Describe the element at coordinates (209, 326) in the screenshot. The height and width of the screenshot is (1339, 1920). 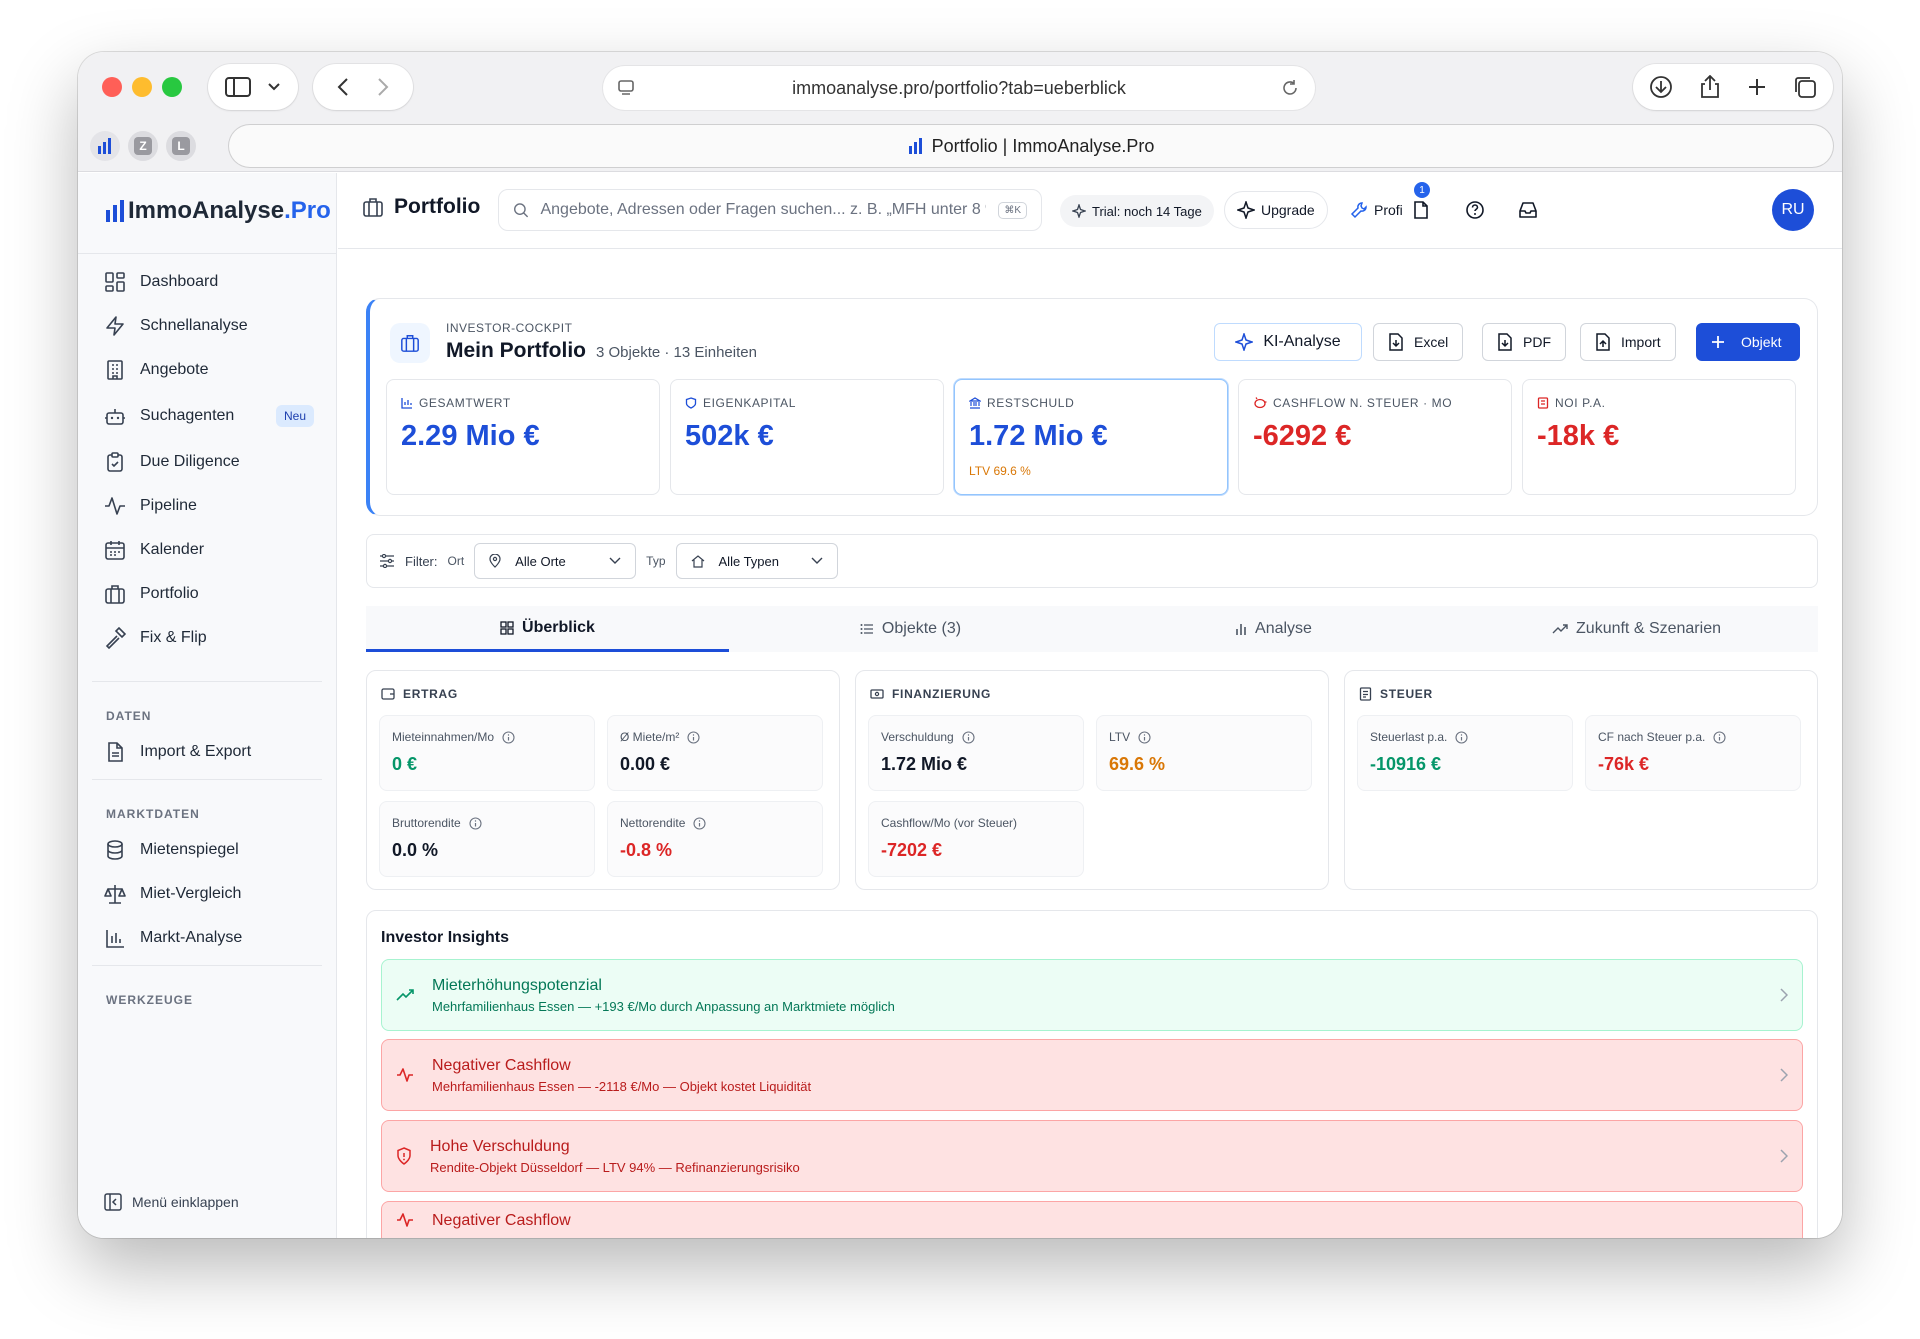
I see `sidebar-item-schnellanalyse: Schnellanalyse` at that location.